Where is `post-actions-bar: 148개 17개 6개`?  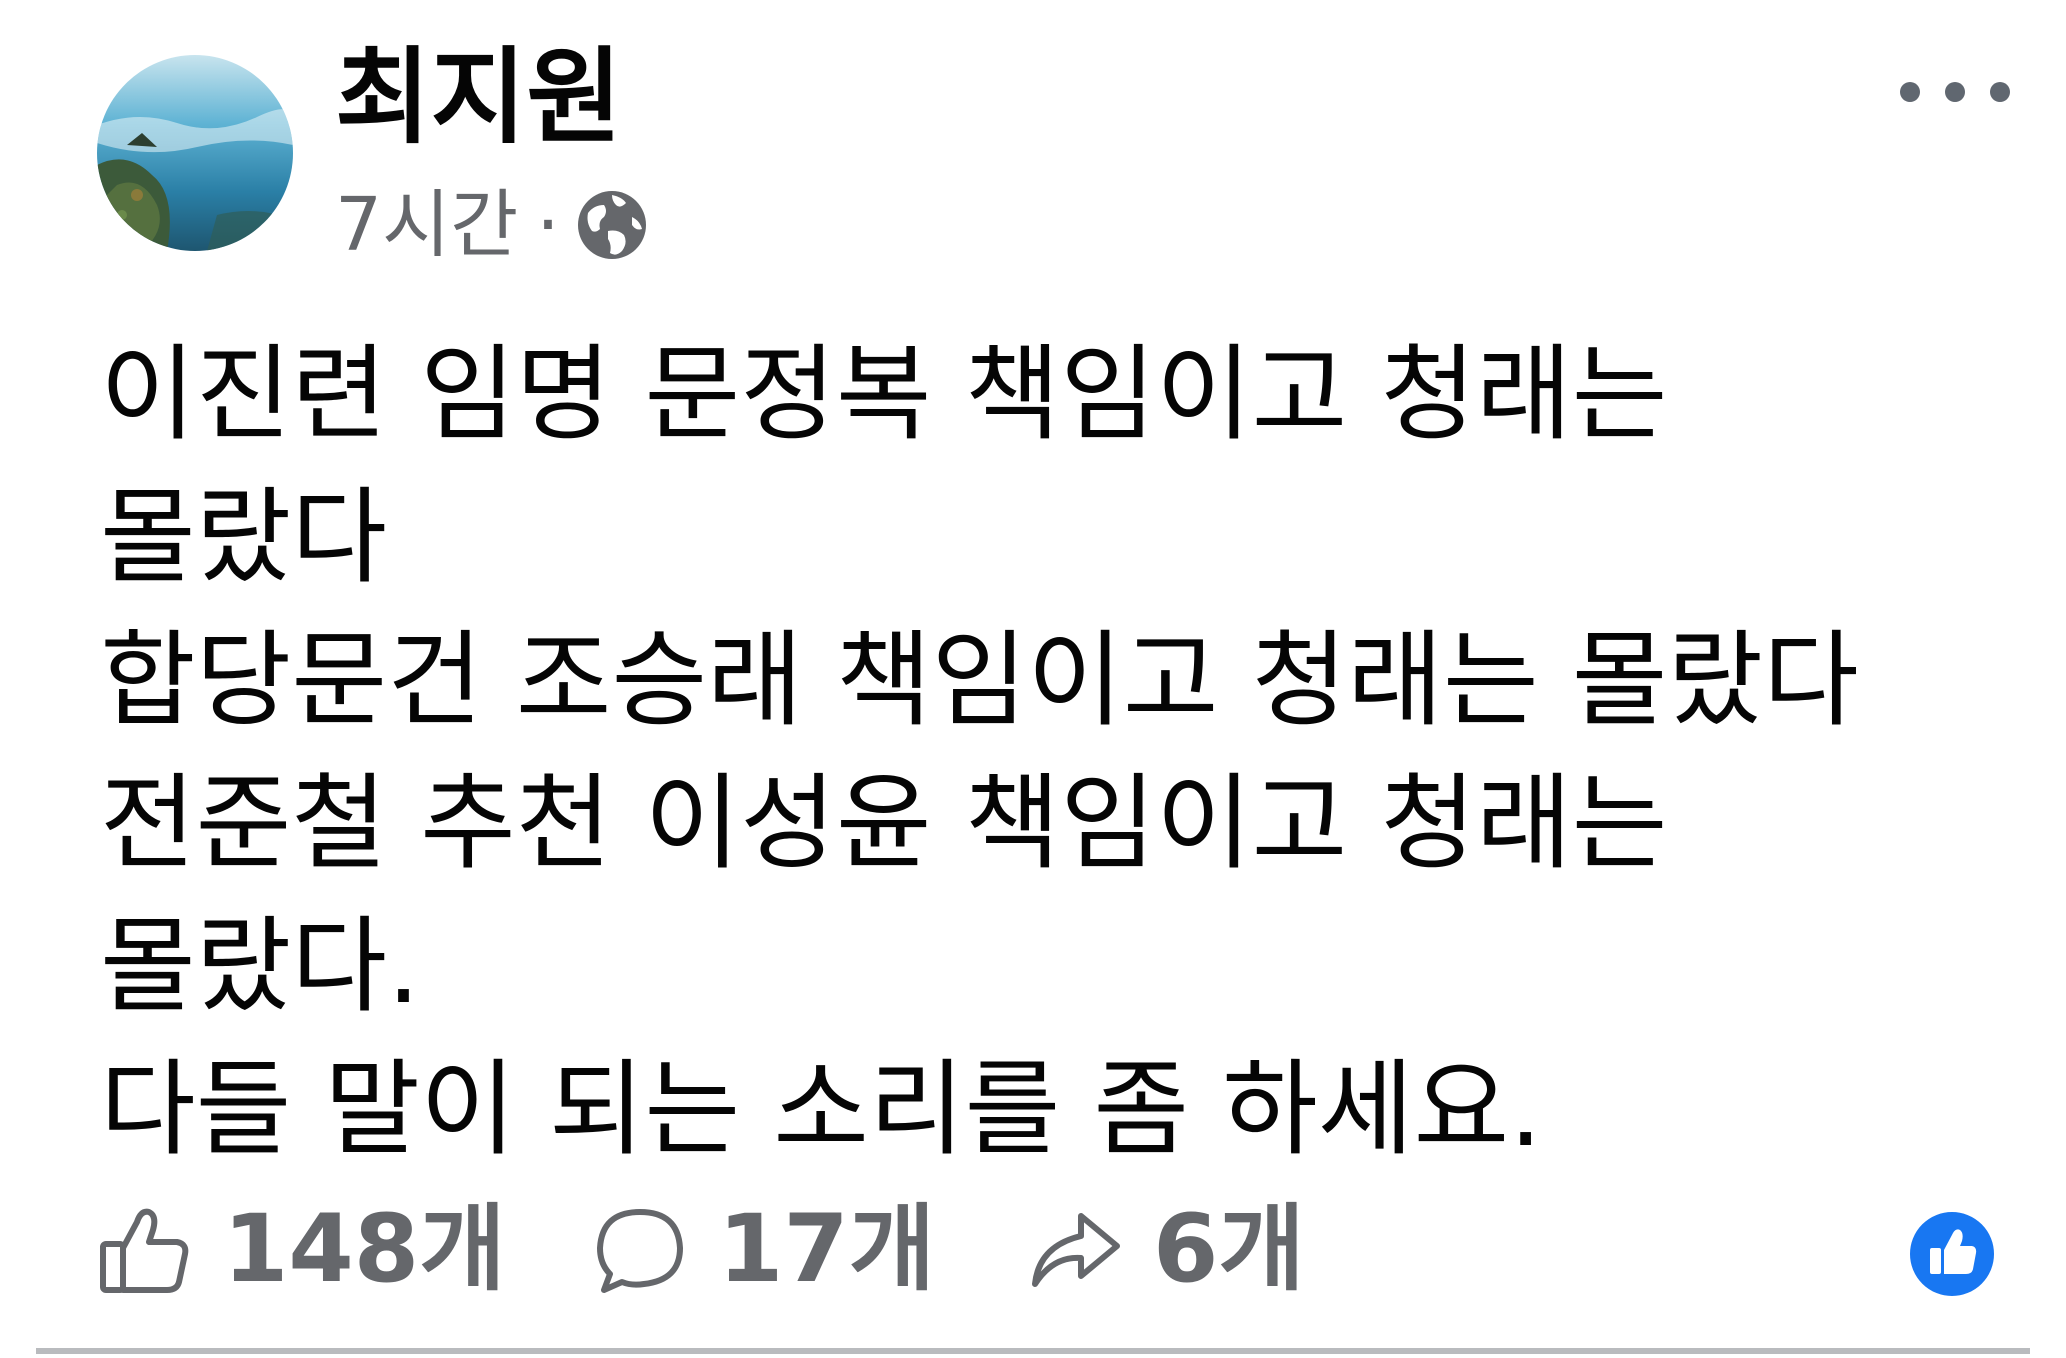
post-actions-bar: 148개 17개 6개 is located at coordinates (1047, 1250).